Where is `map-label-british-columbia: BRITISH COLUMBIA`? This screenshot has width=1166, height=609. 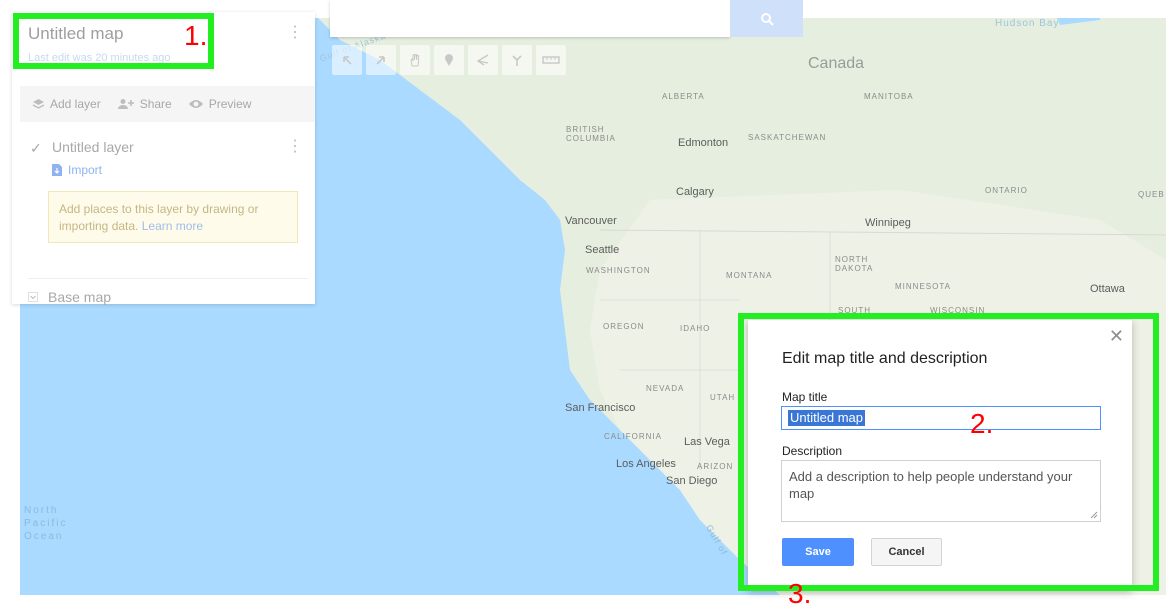 map-label-british-columbia: BRITISH COLUMBIA is located at coordinates (591, 134).